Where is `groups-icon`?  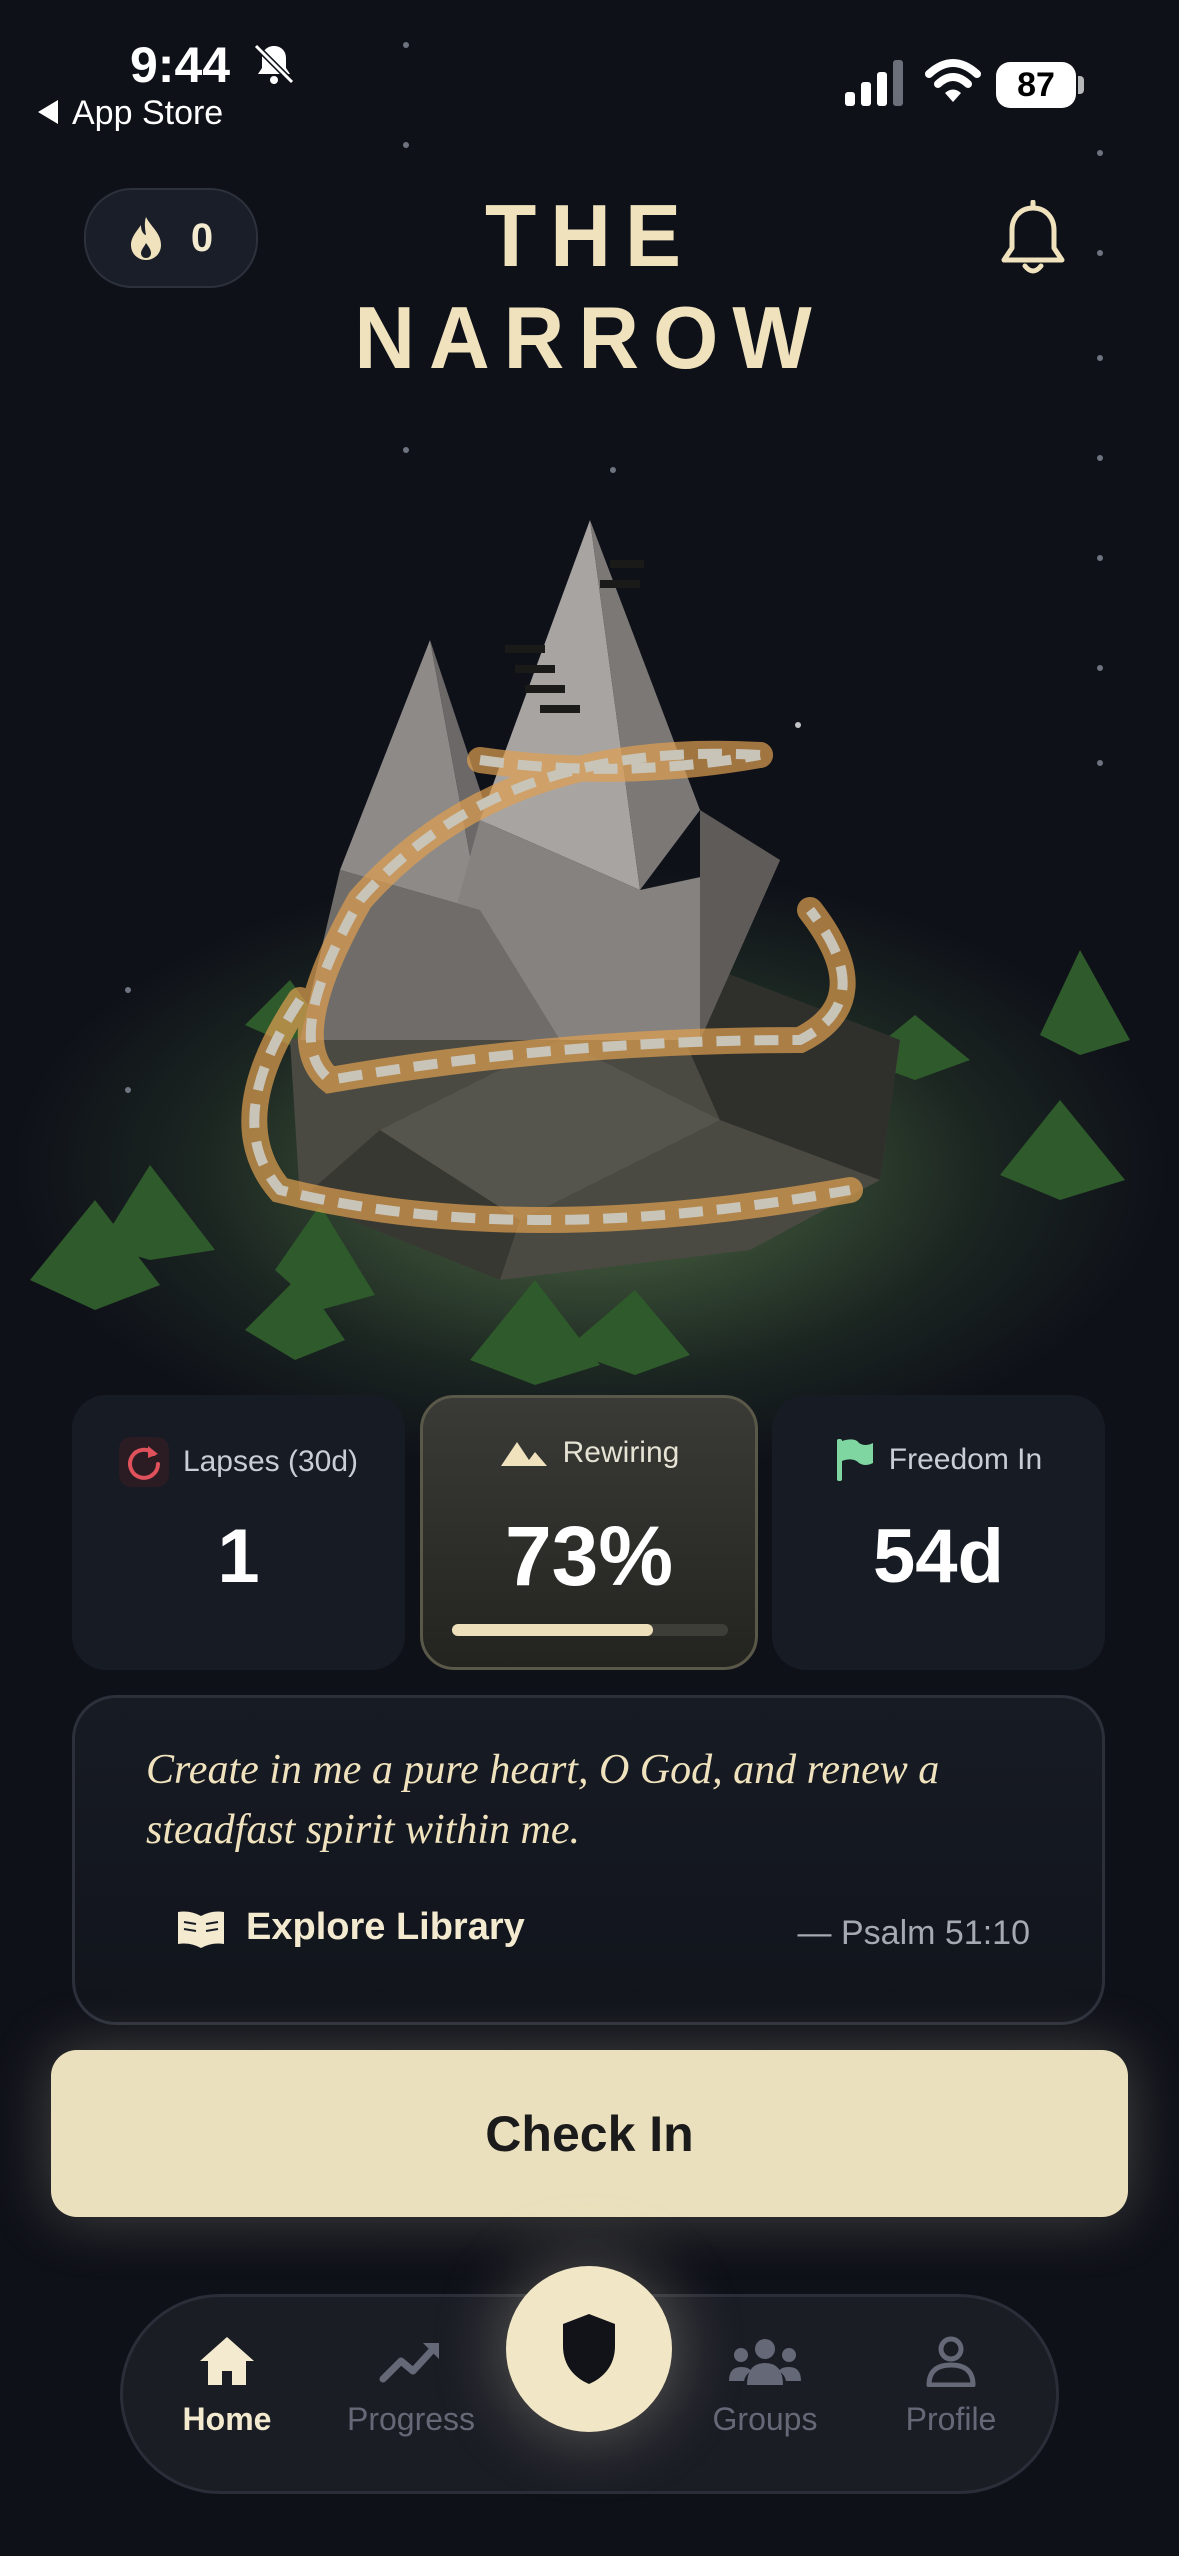
groups-icon is located at coordinates (765, 2362).